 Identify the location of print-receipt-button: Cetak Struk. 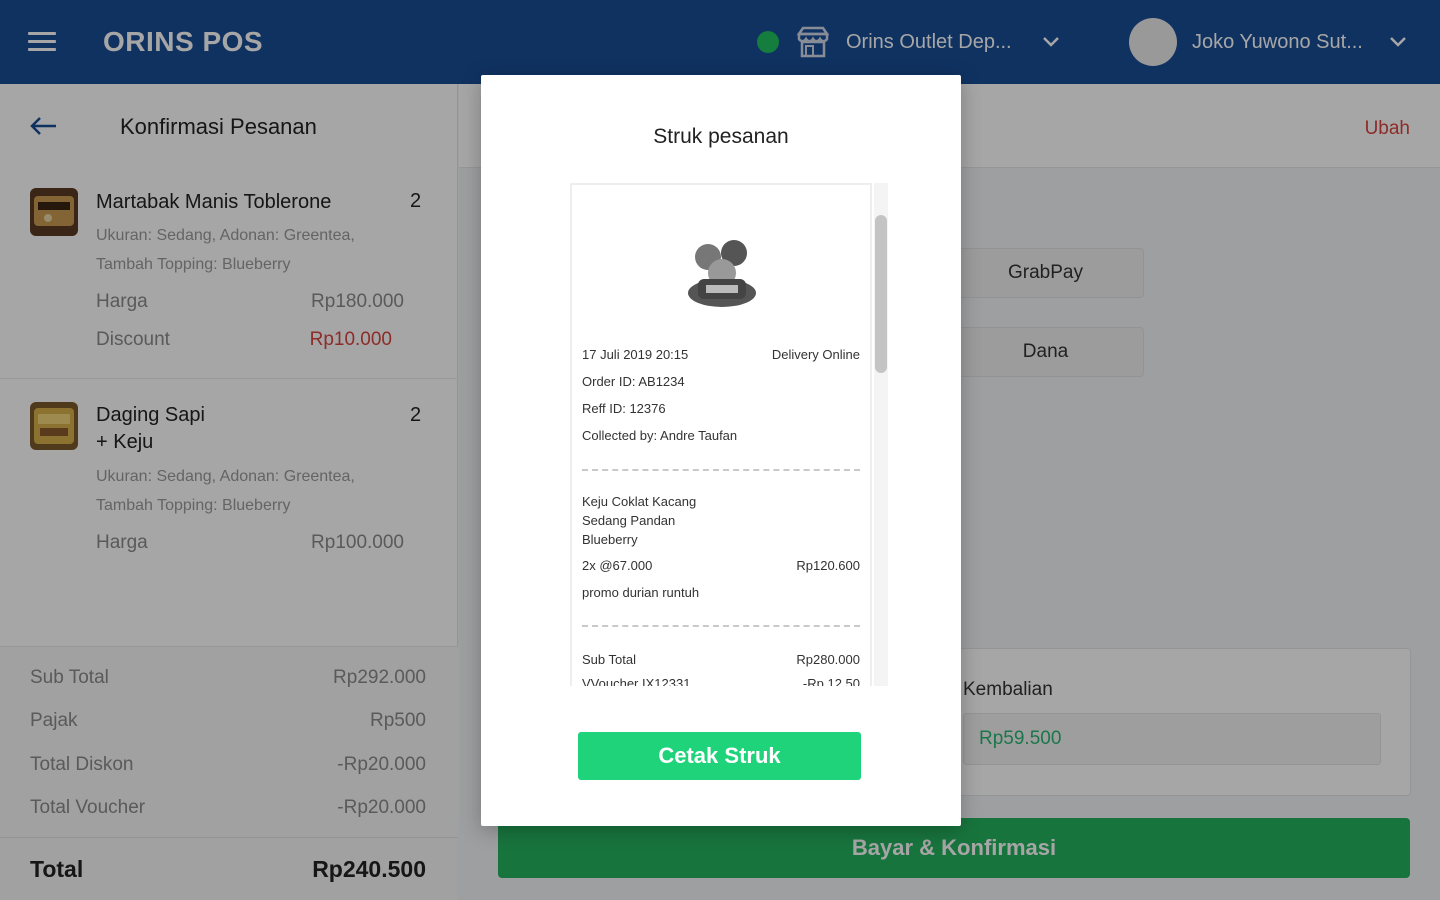
(719, 756).